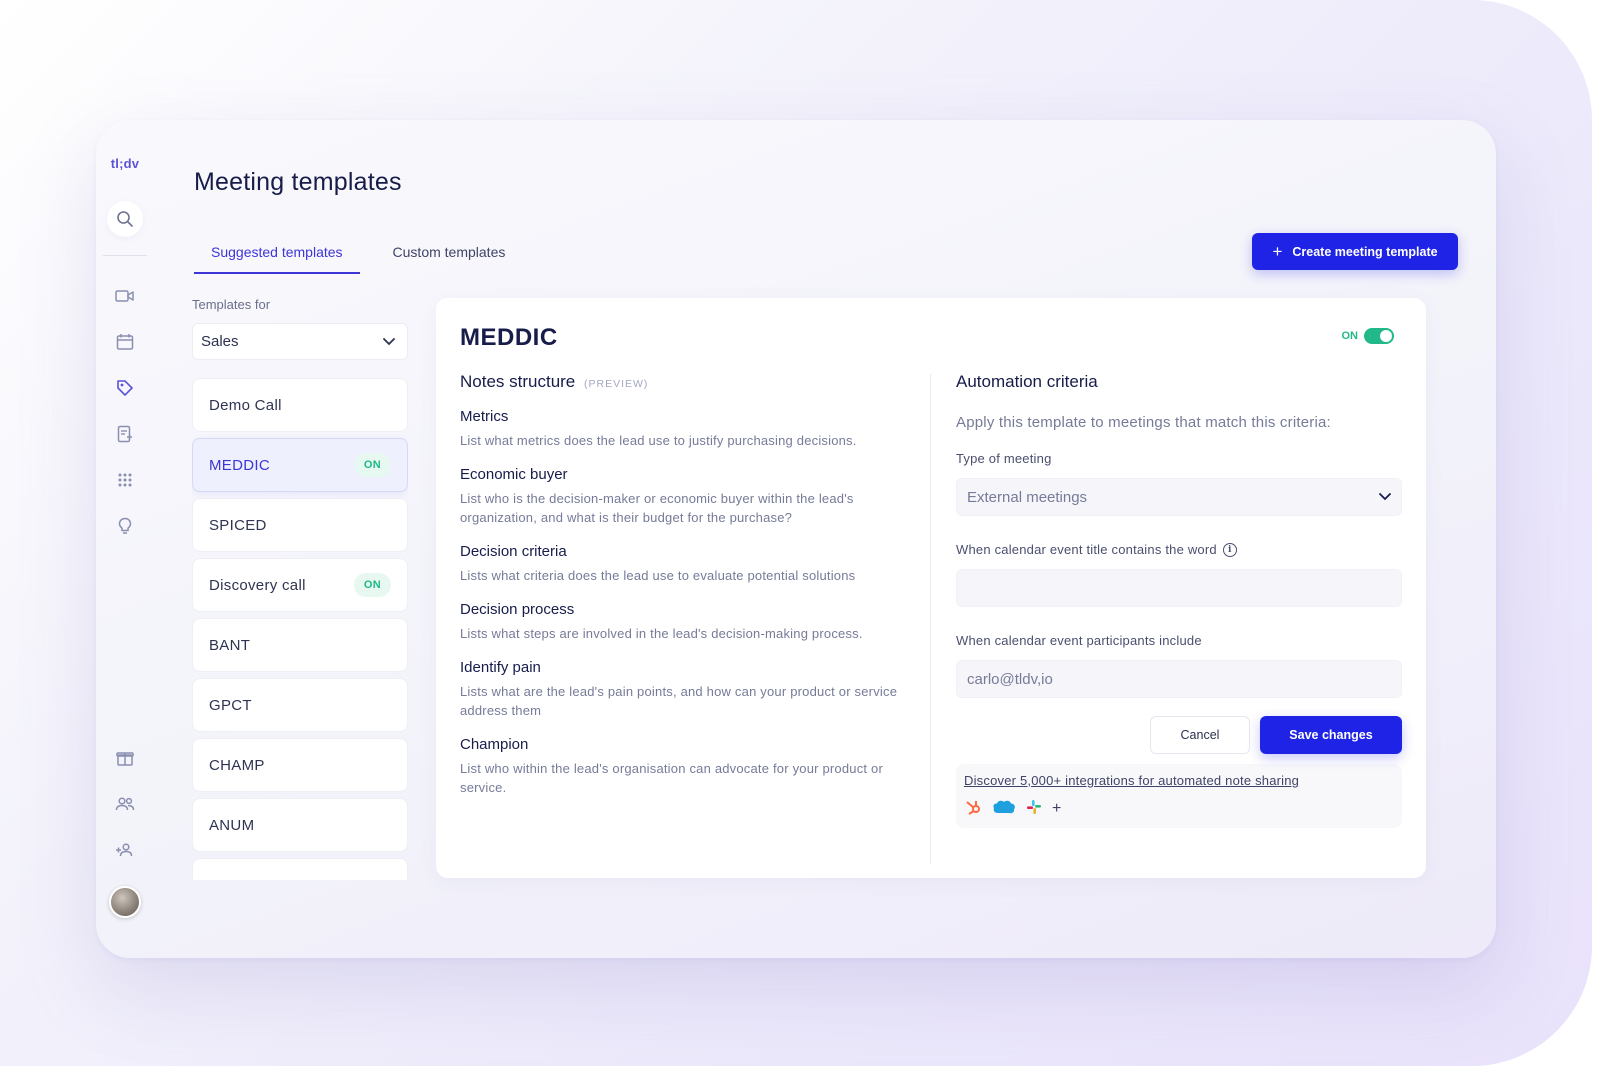  What do you see at coordinates (500, 667) in the screenshot?
I see `note-title: Identify pain` at bounding box center [500, 667].